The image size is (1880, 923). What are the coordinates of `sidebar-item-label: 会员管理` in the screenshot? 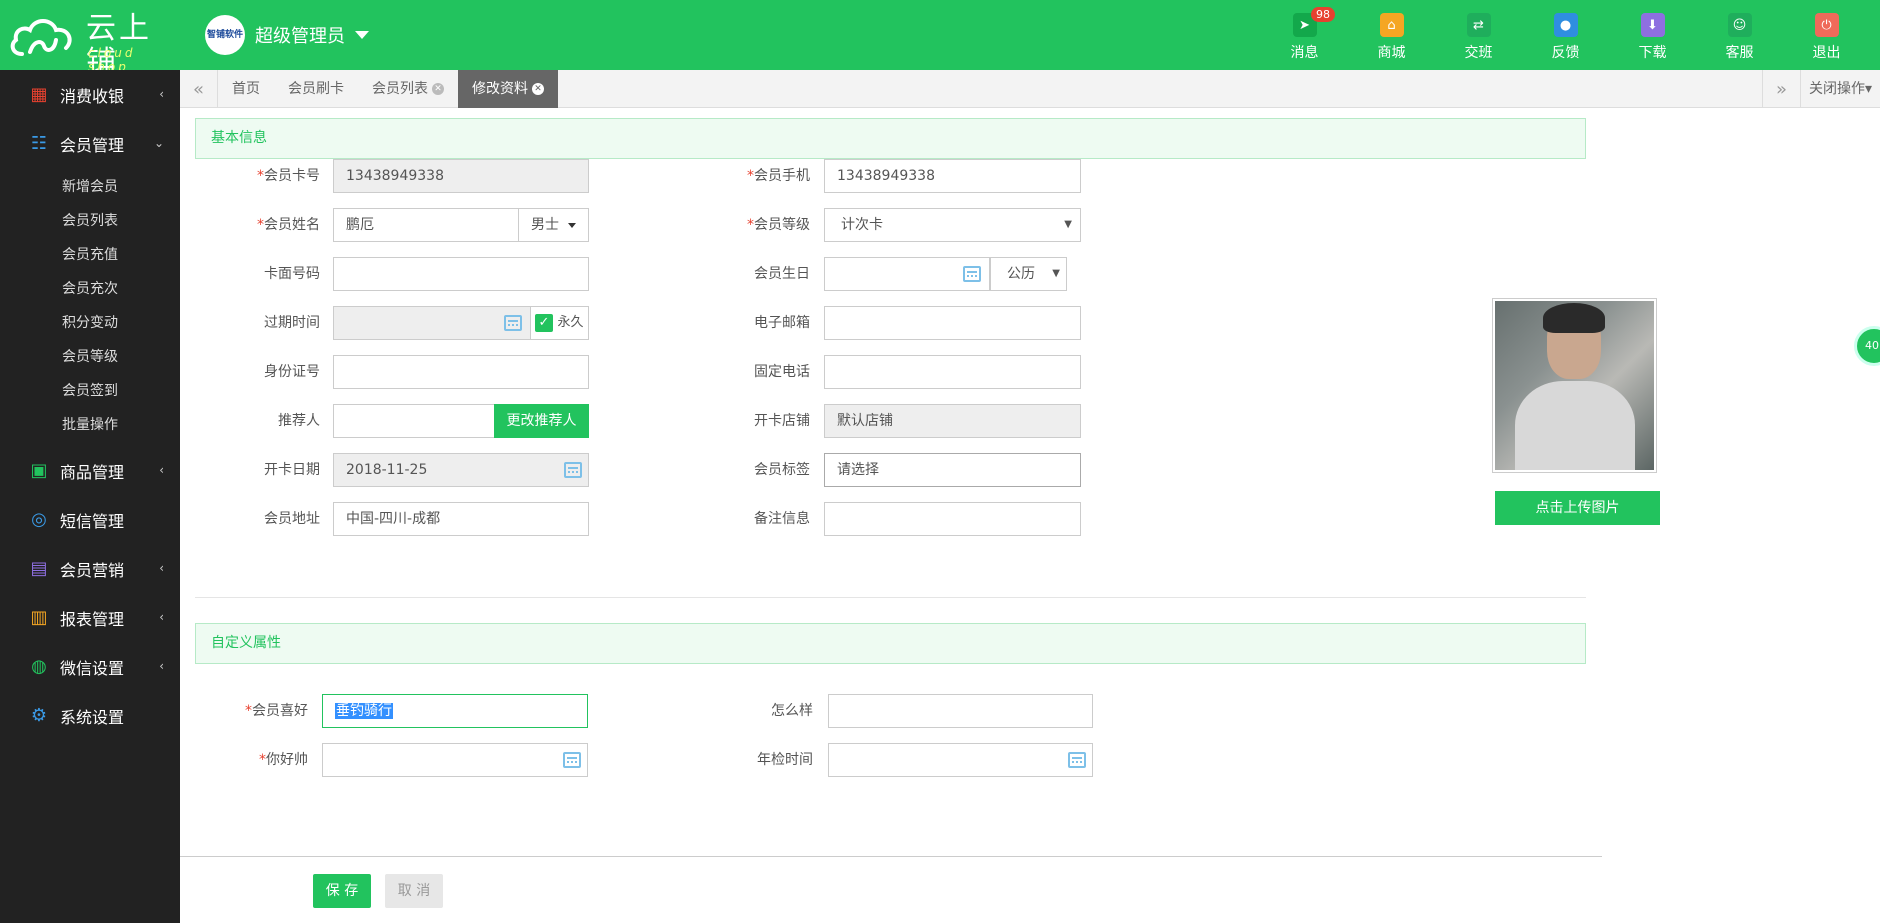 It's located at (92, 145).